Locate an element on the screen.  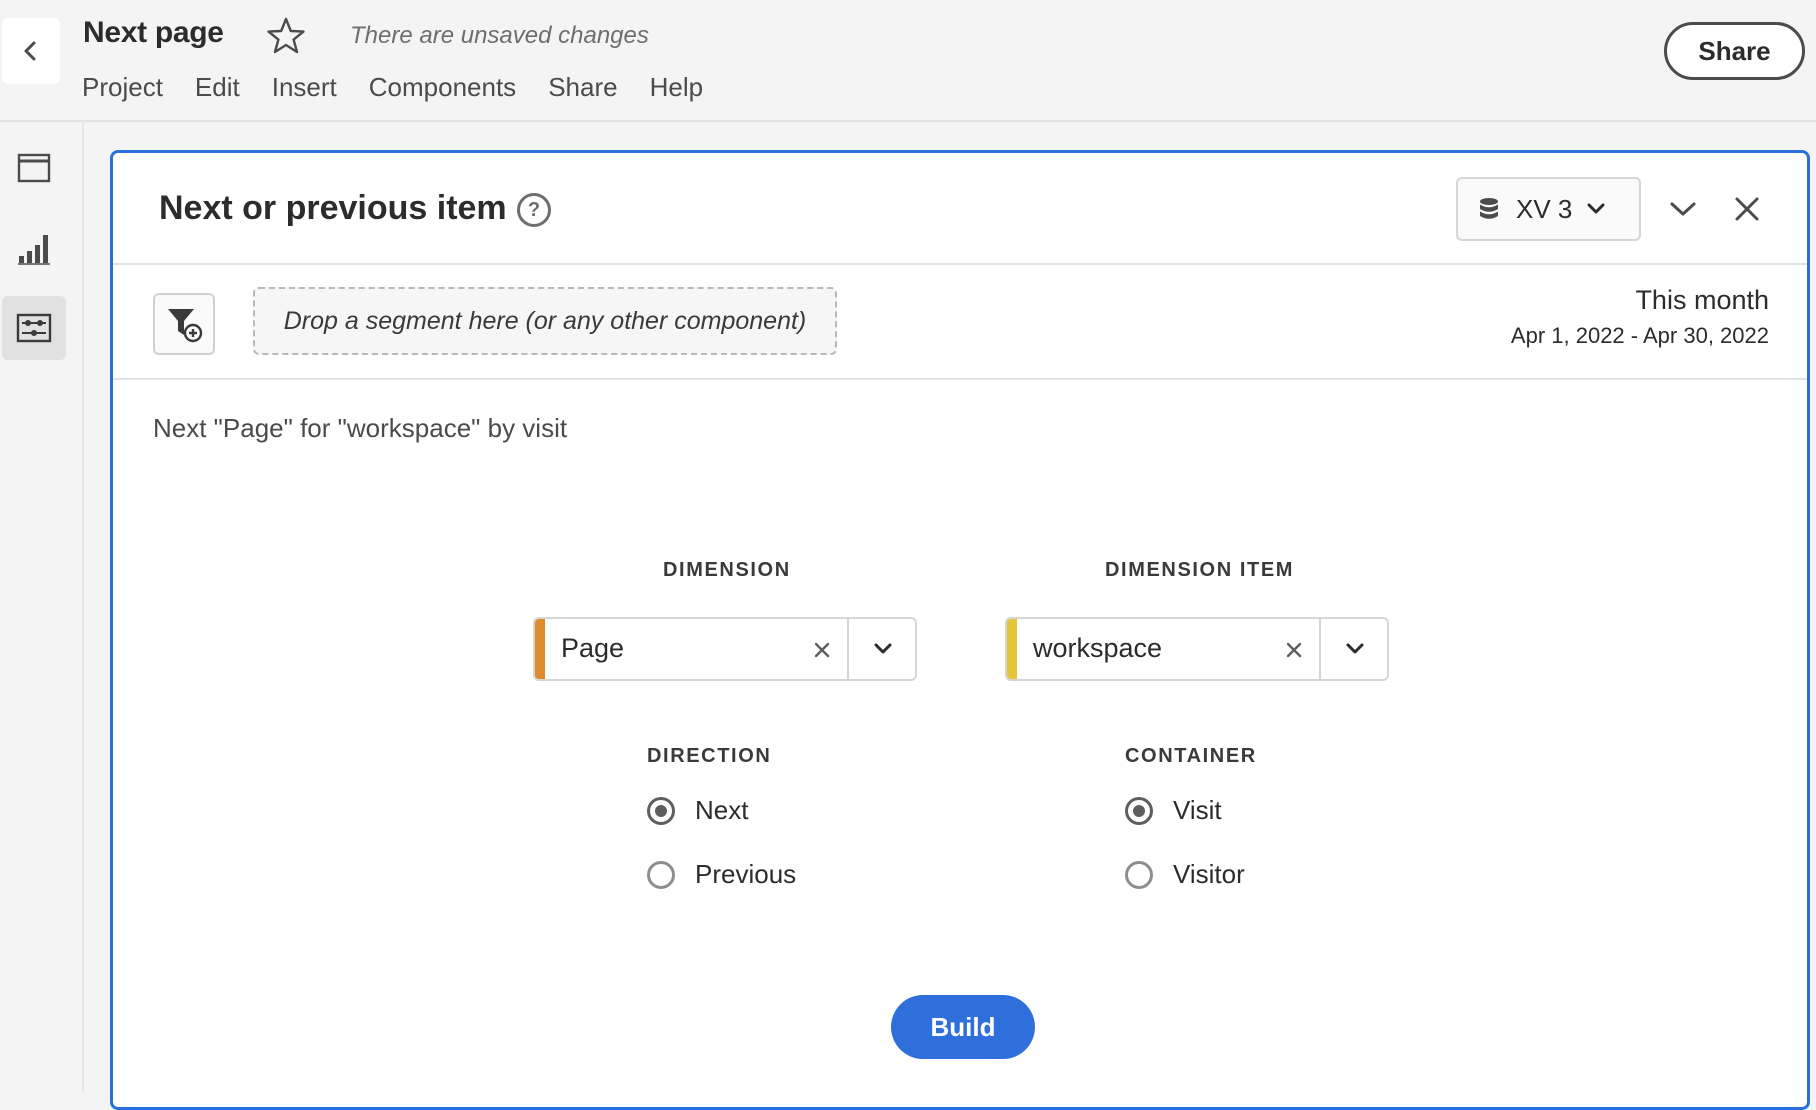
direction-previous-option: Previous is located at coordinates (721, 874).